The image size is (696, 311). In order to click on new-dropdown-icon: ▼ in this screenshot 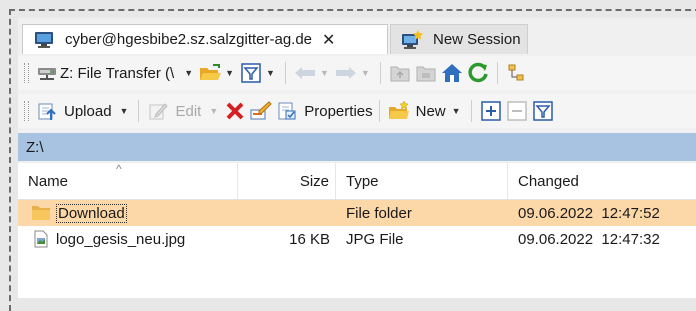, I will do `click(456, 111)`.